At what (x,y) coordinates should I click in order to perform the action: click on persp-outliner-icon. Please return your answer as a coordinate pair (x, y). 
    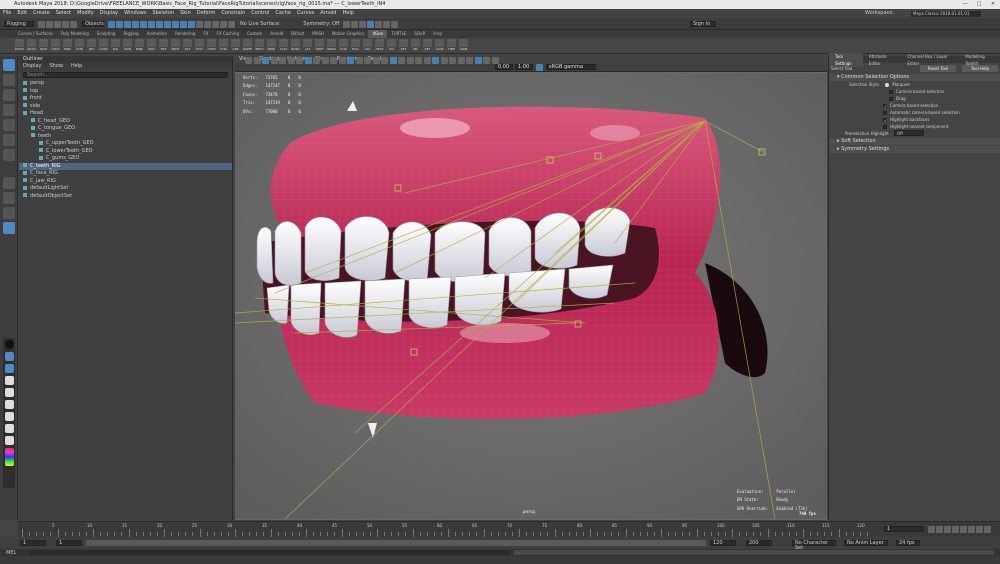
    Looking at the image, I should click on (8, 228).